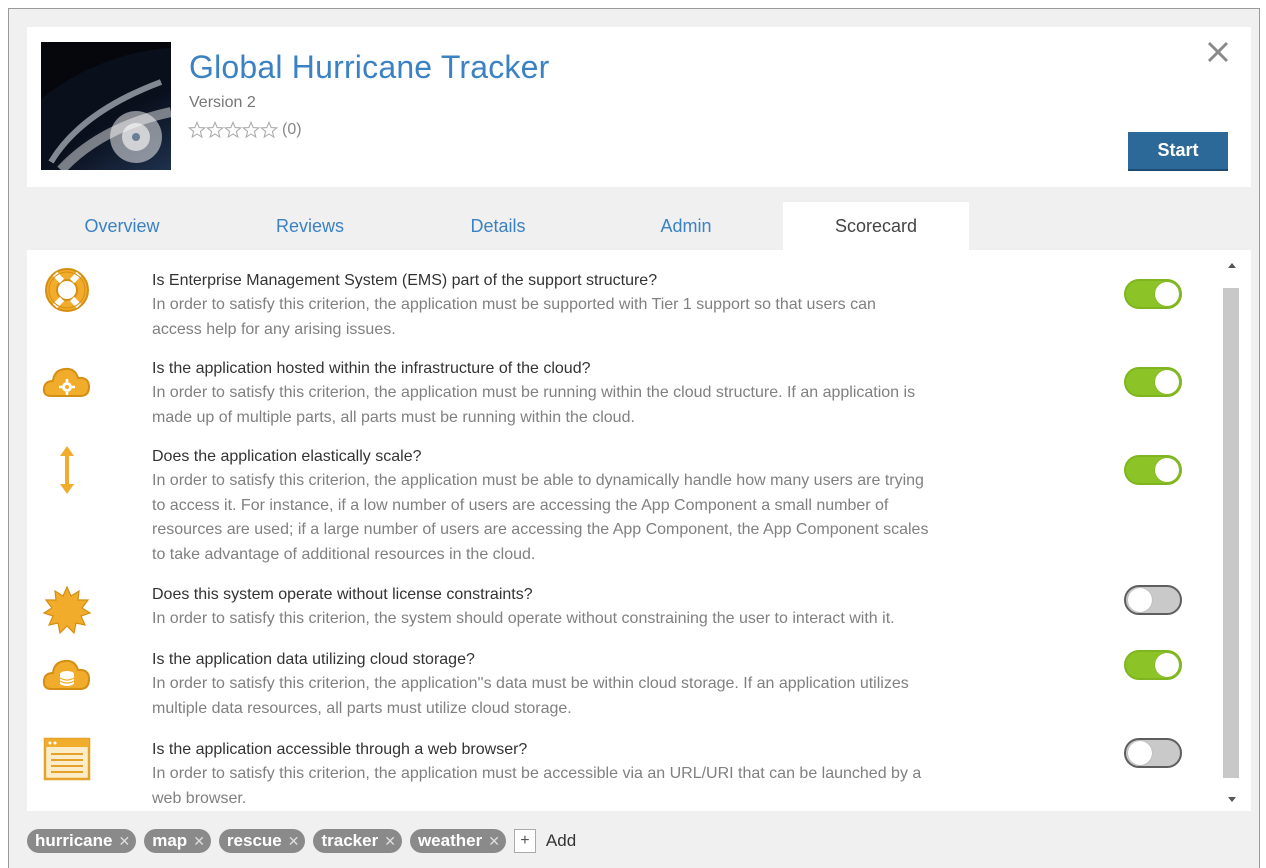 The image size is (1266, 868). Describe the element at coordinates (1178, 151) in the screenshot. I see `start-button: Start` at that location.